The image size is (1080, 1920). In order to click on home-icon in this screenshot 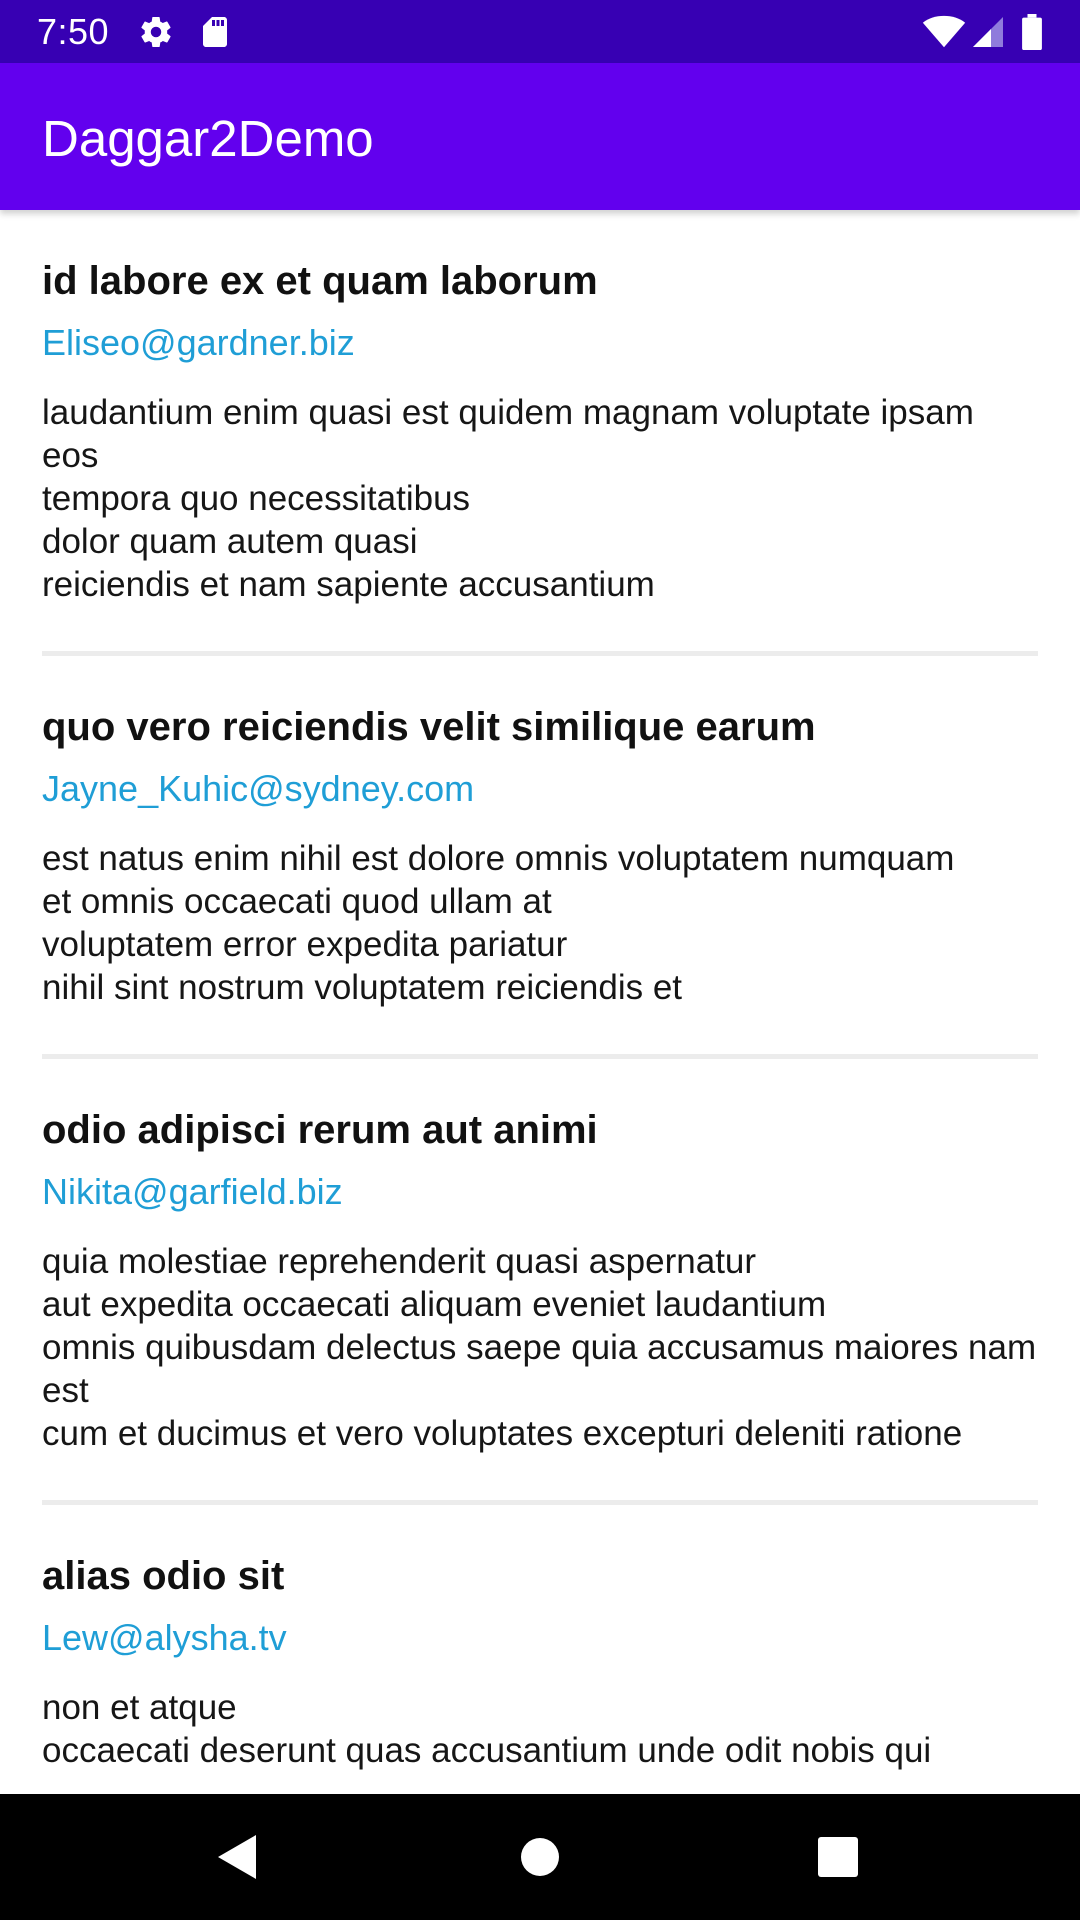, I will do `click(540, 1857)`.